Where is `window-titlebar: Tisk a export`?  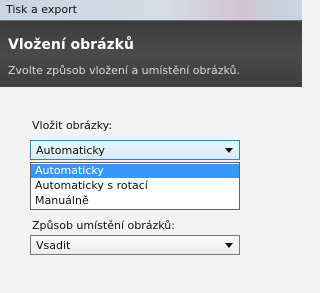
window-titlebar: Tisk a export is located at coordinates (151, 10).